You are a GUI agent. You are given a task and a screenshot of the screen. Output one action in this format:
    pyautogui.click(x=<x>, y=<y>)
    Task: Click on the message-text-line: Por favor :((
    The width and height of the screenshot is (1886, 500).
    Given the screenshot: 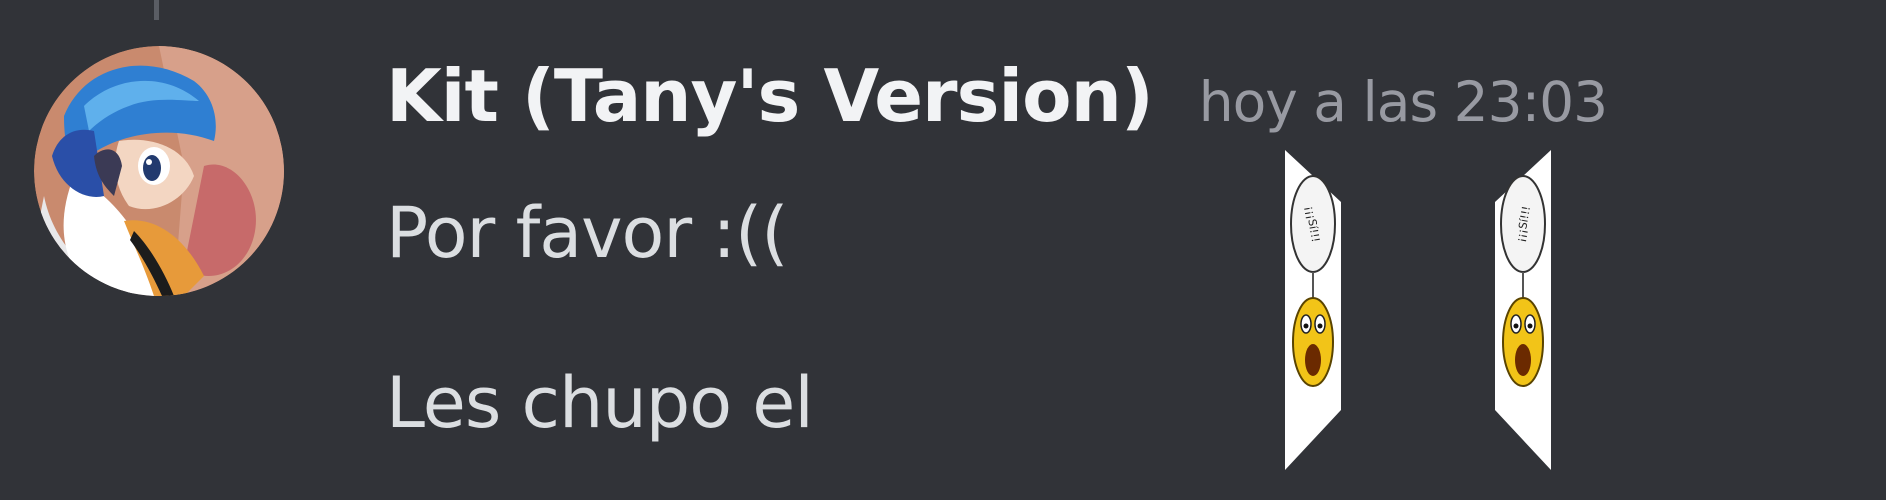 What is the action you would take?
    pyautogui.click(x=587, y=233)
    